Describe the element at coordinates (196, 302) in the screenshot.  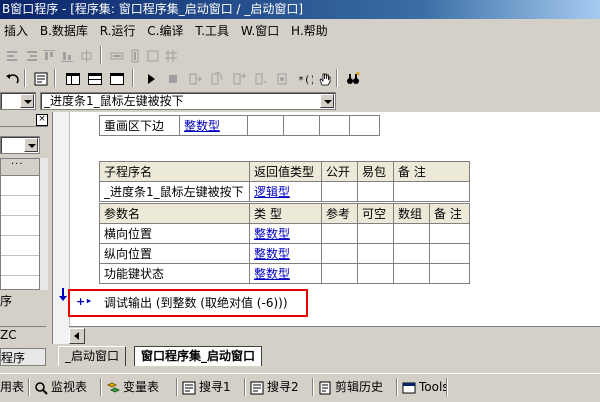
I see `code-statement: 调试输出 (到整数 (取绝对值 (-6)))` at that location.